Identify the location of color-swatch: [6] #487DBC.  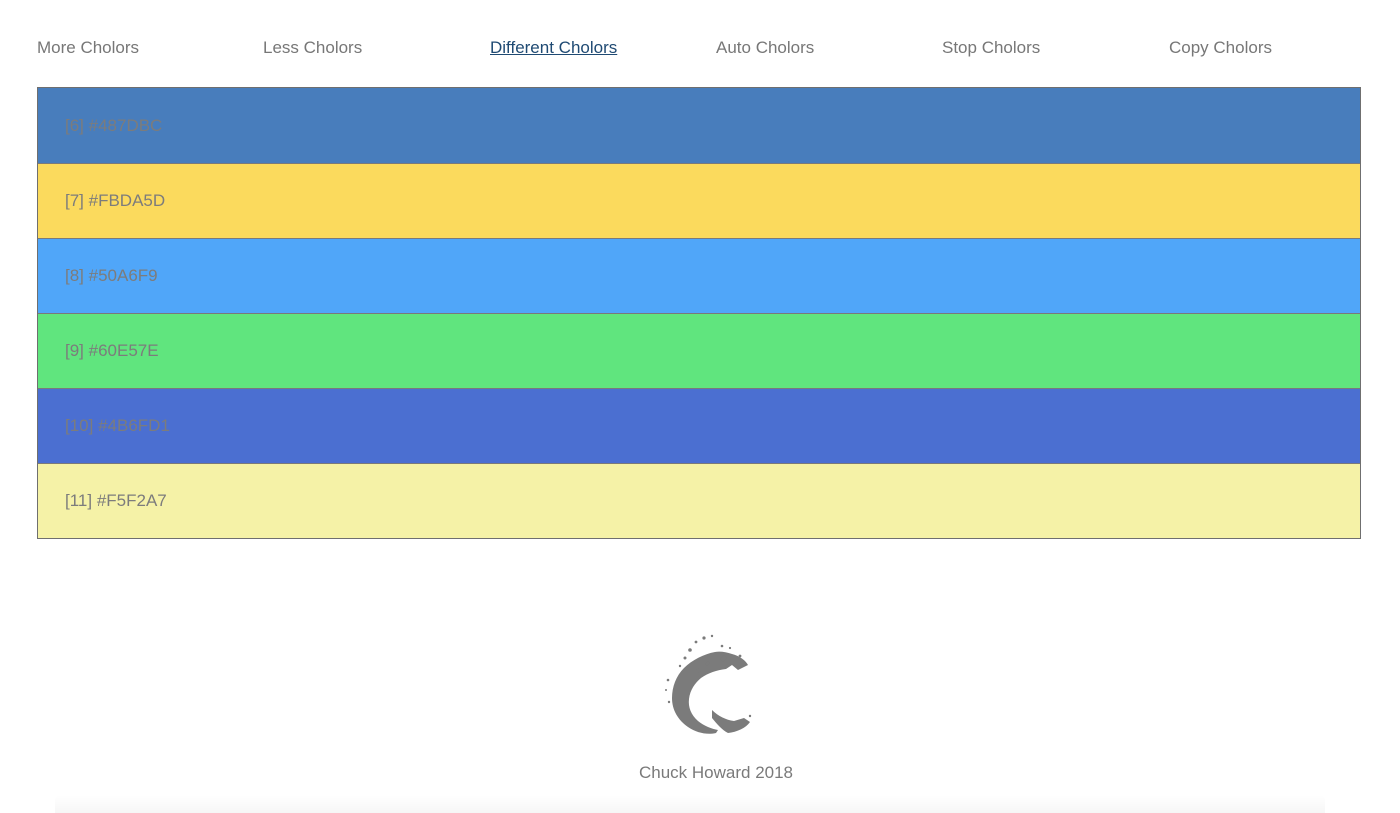
(699, 125).